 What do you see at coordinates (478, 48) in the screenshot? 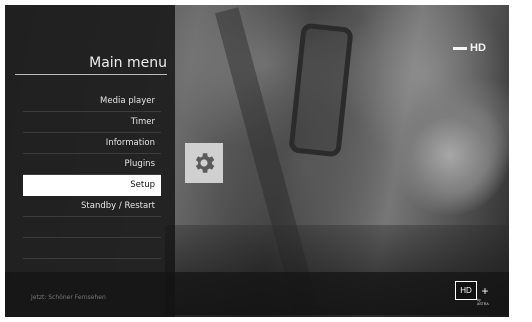
I see `channel-logo-text: HD` at bounding box center [478, 48].